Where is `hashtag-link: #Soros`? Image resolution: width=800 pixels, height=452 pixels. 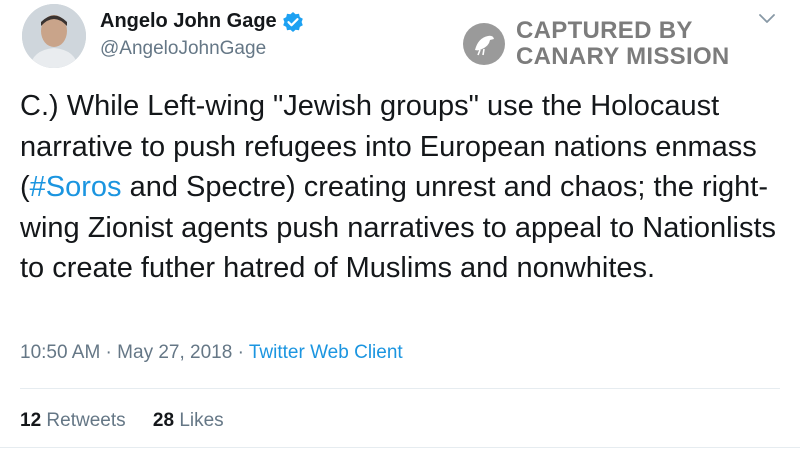 hashtag-link: #Soros is located at coordinates (76, 187).